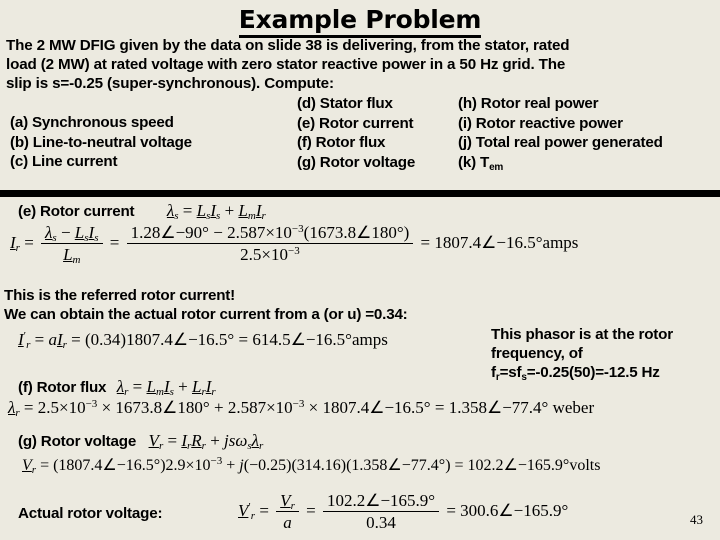 The width and height of the screenshot is (720, 540). Describe the element at coordinates (145, 232) in the screenshot. I see `e-num-mag1: 1.28` at that location.